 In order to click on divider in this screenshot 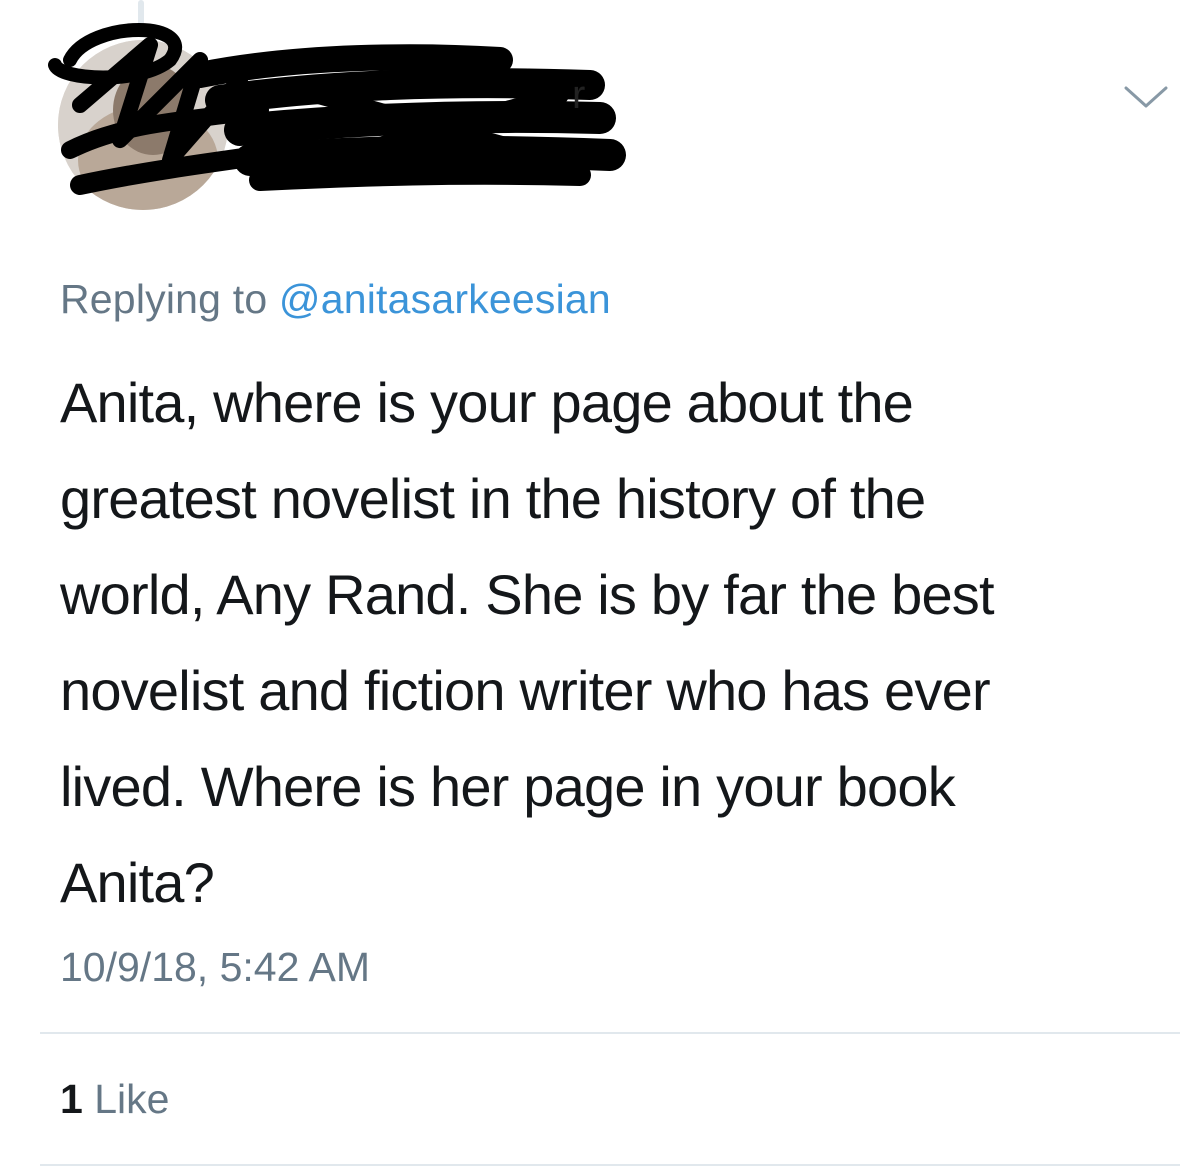, I will do `click(610, 1033)`.